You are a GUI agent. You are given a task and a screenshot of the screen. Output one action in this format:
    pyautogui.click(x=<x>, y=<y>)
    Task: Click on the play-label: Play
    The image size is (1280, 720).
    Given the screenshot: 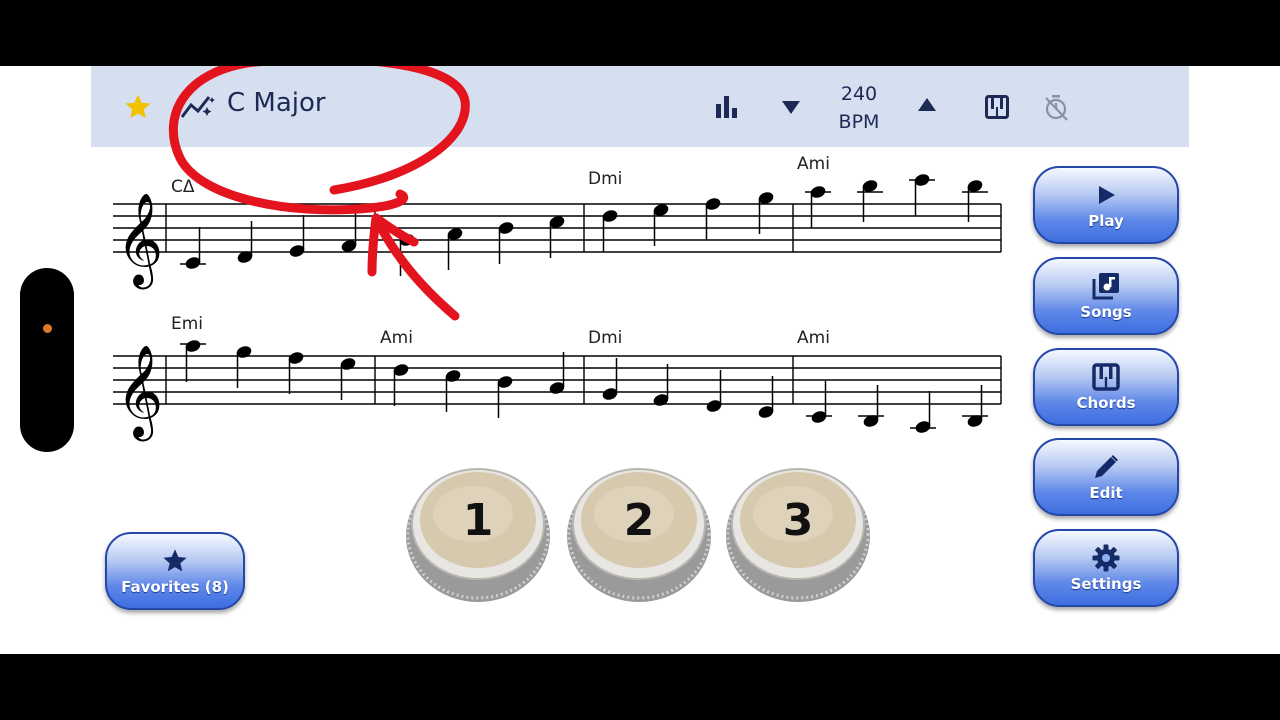 What is the action you would take?
    pyautogui.click(x=1106, y=221)
    